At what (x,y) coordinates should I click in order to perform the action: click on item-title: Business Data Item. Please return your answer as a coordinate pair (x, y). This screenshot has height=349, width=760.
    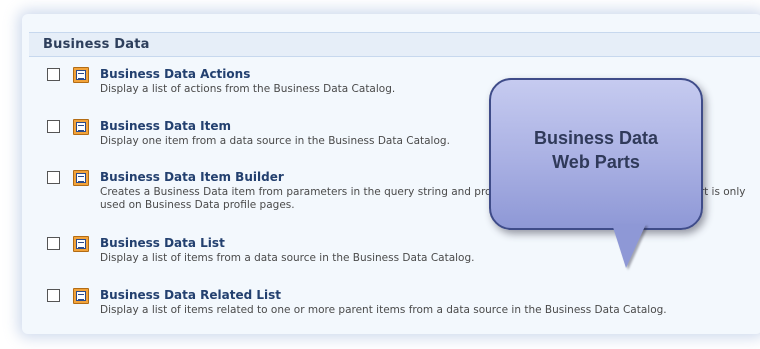
    Looking at the image, I should click on (166, 126).